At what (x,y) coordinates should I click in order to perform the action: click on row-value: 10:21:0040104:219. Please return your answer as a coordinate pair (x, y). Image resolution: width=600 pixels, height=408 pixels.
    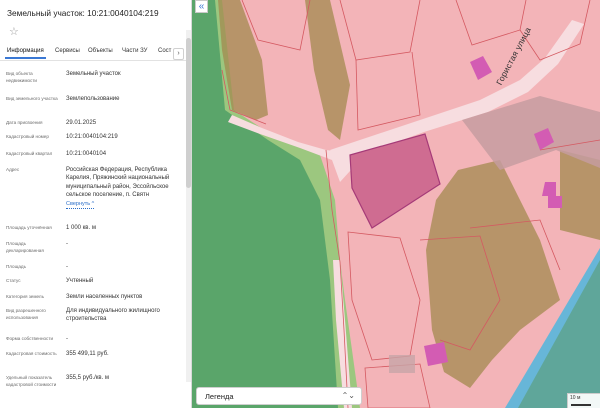
    Looking at the image, I should click on (92, 137).